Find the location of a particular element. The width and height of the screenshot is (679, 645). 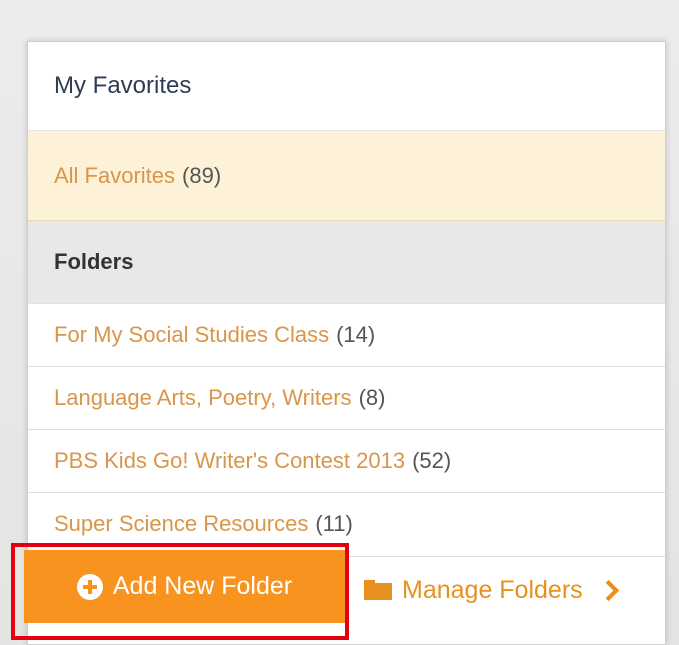

chevron-right-icon is located at coordinates (608, 590).